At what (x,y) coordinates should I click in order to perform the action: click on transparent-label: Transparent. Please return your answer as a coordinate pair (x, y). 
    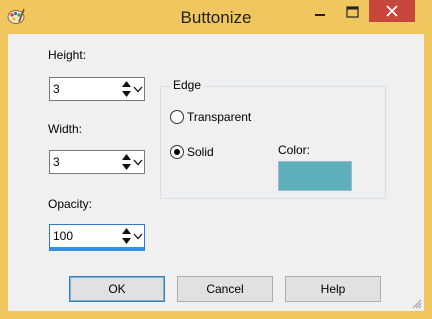
    Looking at the image, I should click on (219, 117).